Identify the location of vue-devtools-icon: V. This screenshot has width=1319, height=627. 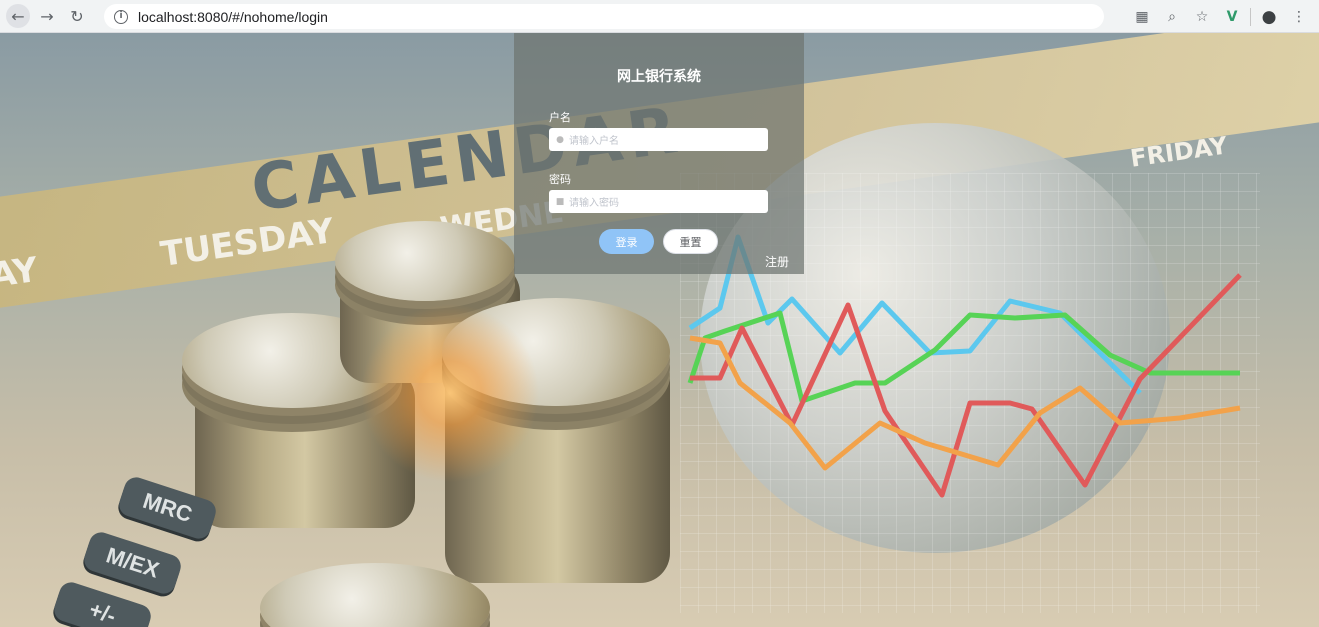
(1232, 17).